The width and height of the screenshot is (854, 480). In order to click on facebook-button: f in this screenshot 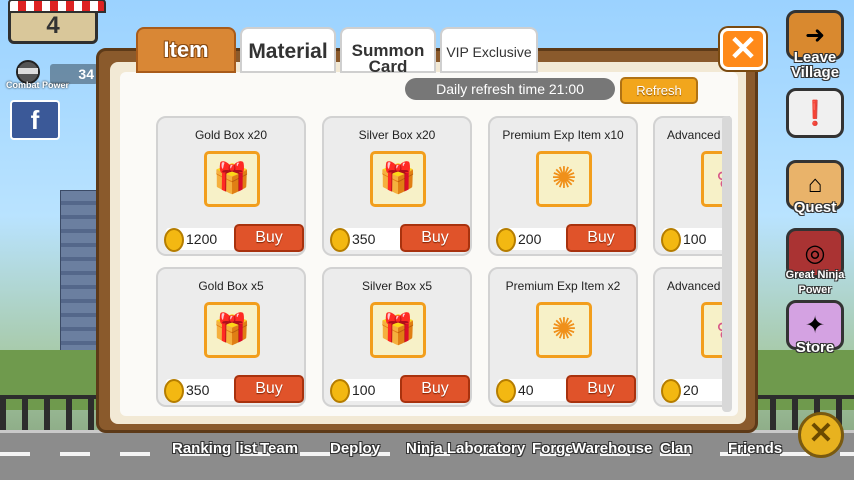, I will do `click(35, 120)`.